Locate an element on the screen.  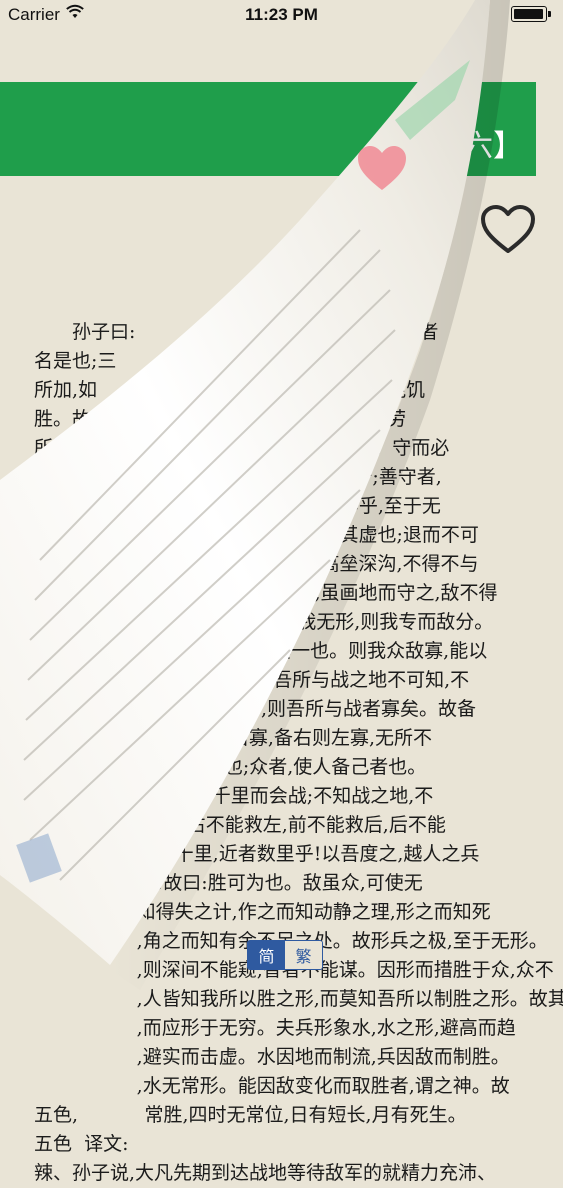
text-line: 哉!故曰:胜可为也。敌虽众,可使无 is located at coordinates (228, 883).